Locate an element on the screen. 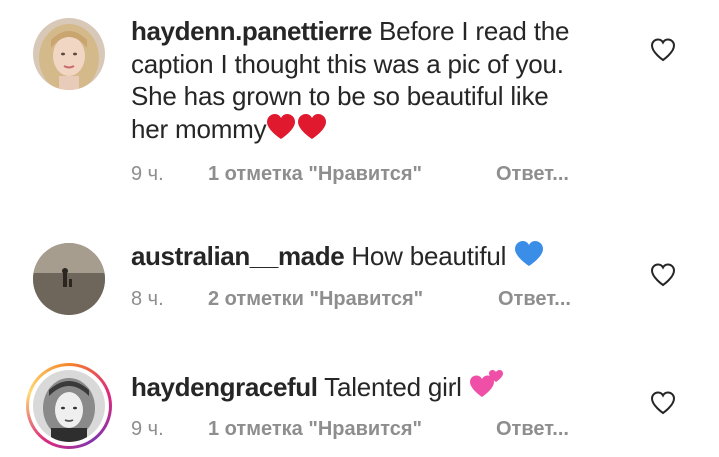 This screenshot has width=719, height=457. comment-body-line: caption I thought this was a pic of you. is located at coordinates (347, 63).